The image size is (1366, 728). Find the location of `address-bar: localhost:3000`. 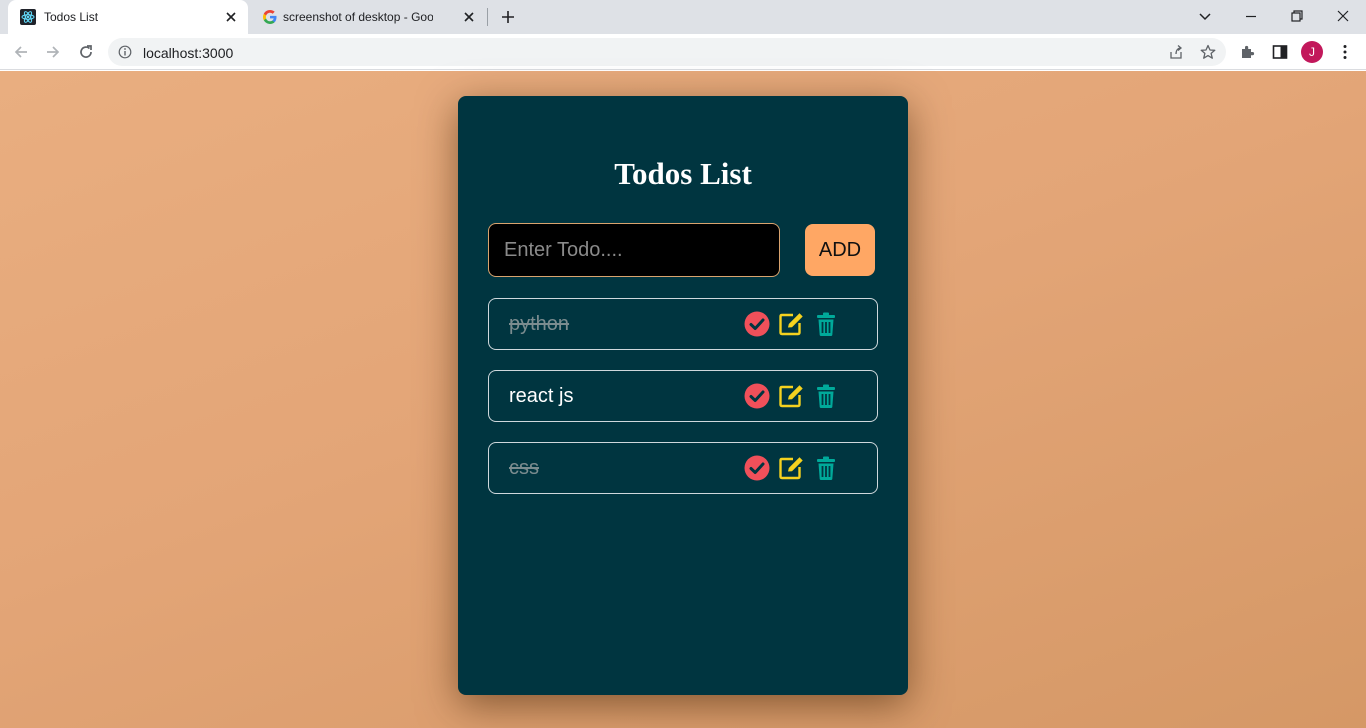

address-bar: localhost:3000 is located at coordinates (667, 52).